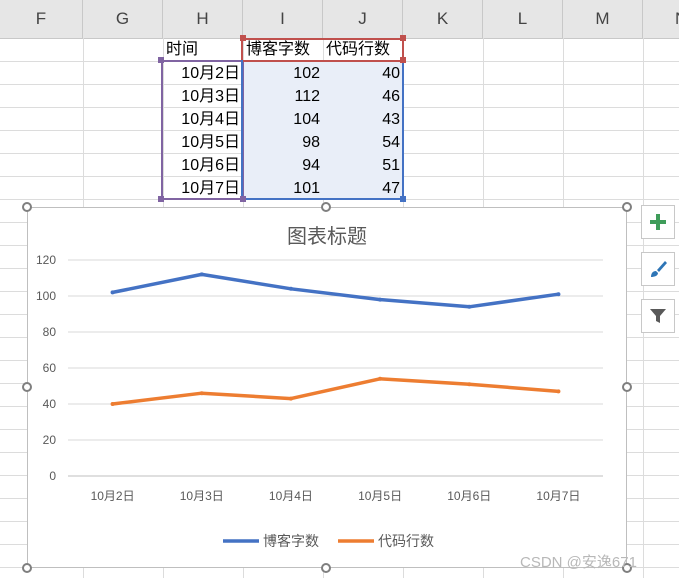 This screenshot has height=578, width=679. What do you see at coordinates (661, 19) in the screenshot?
I see `column-header-n: N` at bounding box center [661, 19].